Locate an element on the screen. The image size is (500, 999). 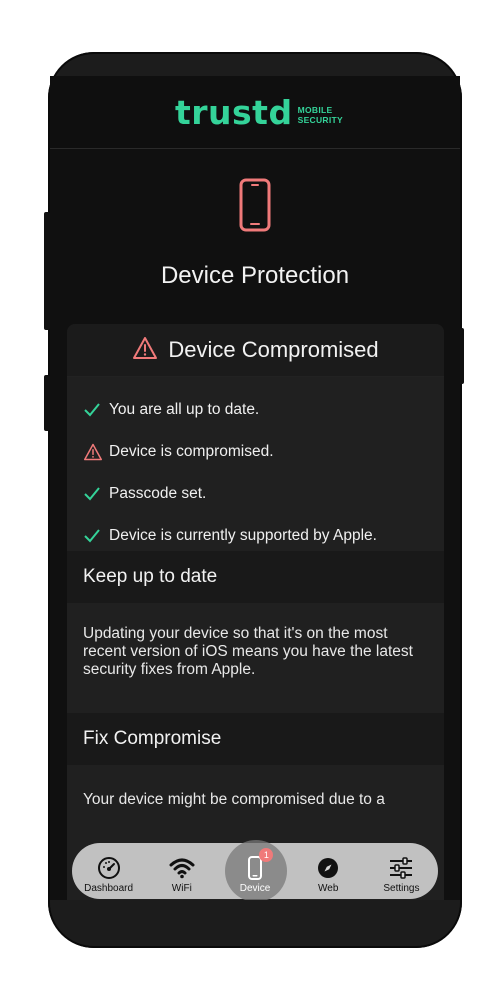
section-title-keep-up-to-date: Keep up to date is located at coordinates (255, 577).